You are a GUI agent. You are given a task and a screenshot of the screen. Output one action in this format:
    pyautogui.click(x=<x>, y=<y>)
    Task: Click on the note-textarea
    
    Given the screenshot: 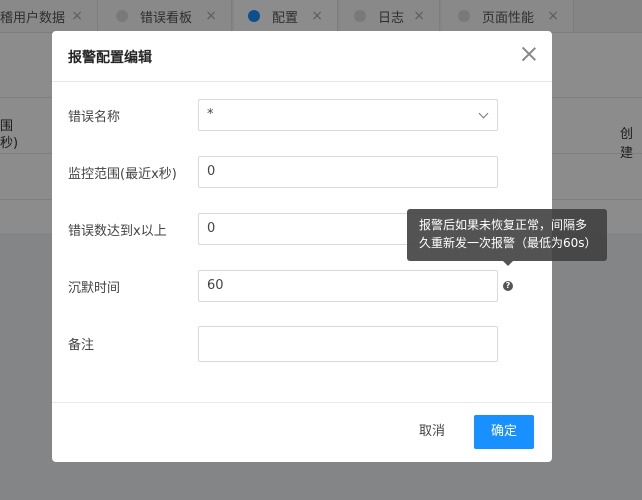 What is the action you would take?
    pyautogui.click(x=348, y=344)
    